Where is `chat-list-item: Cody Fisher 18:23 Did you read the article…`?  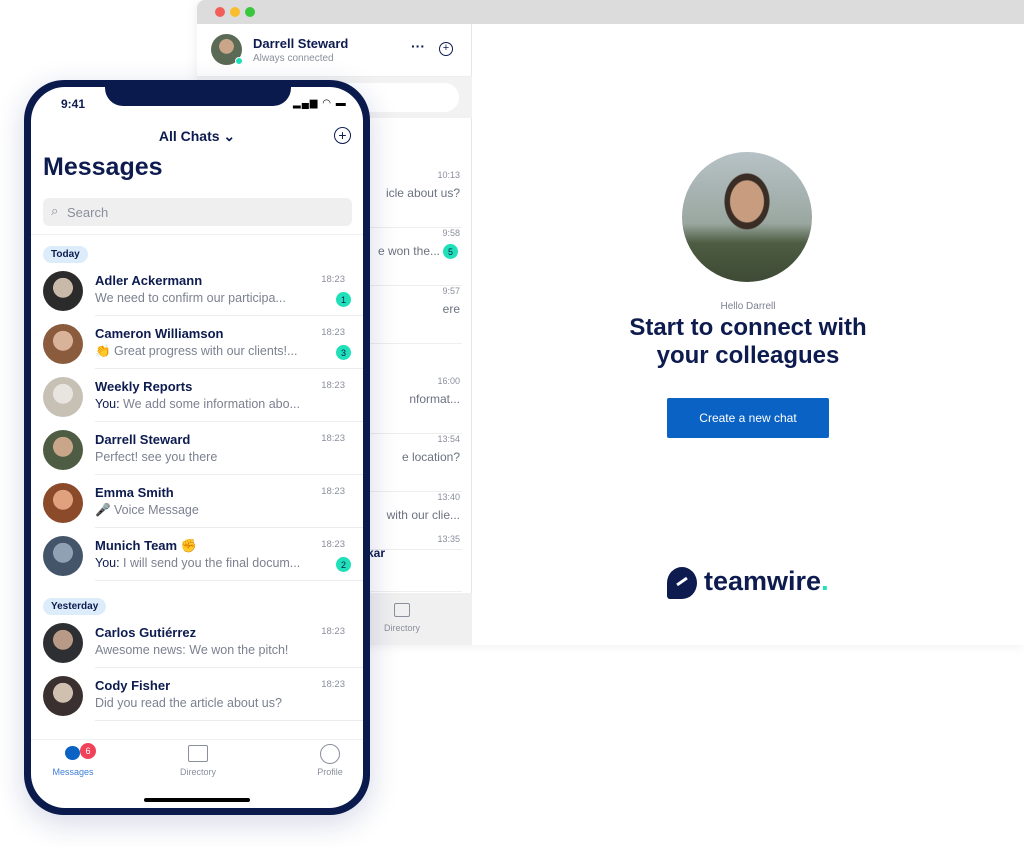 chat-list-item: Cody Fisher 18:23 Did you read the article… is located at coordinates (197, 694).